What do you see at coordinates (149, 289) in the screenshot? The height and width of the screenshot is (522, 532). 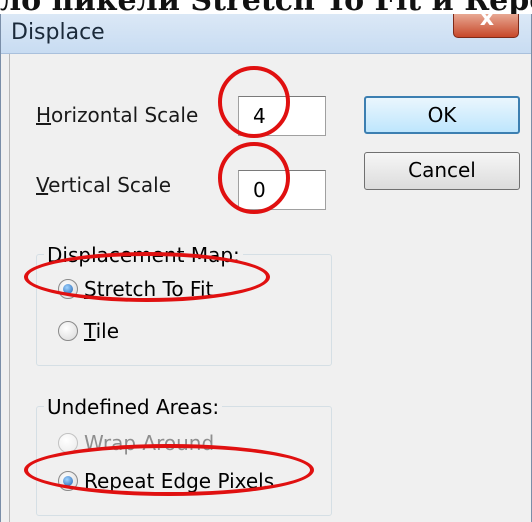 I see `stretch-to-fit-label: Stretch To Fit` at bounding box center [149, 289].